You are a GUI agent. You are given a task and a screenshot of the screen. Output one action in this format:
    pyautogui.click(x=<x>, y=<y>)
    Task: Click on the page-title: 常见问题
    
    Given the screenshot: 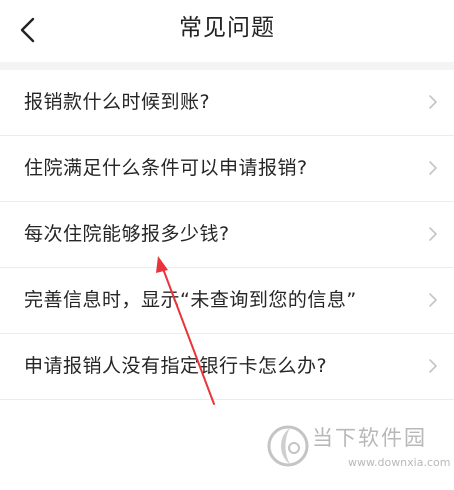 What is the action you would take?
    pyautogui.click(x=227, y=28)
    